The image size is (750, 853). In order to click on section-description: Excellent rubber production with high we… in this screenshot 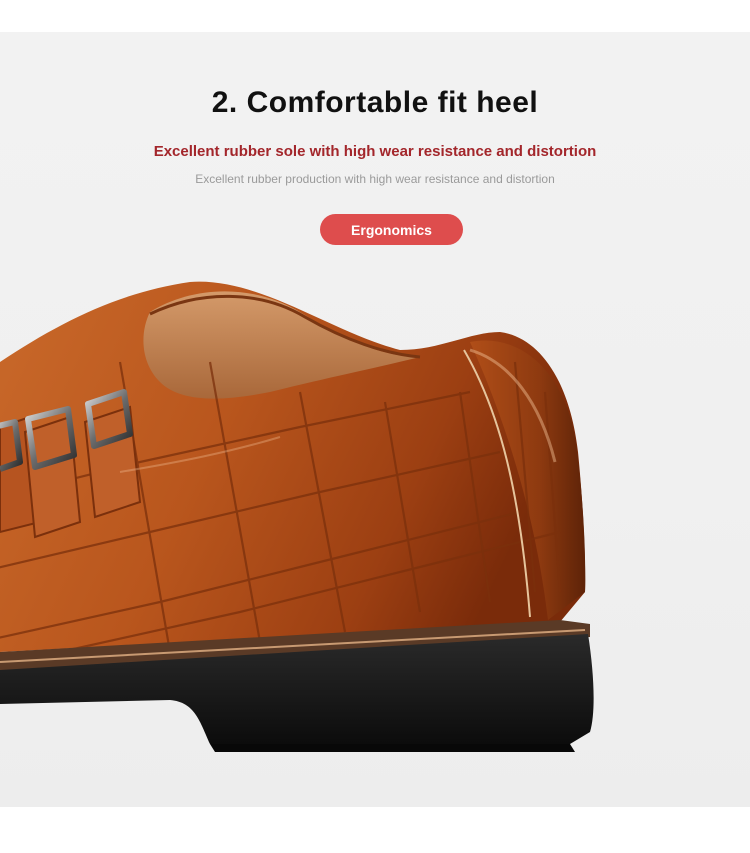, I will do `click(375, 179)`.